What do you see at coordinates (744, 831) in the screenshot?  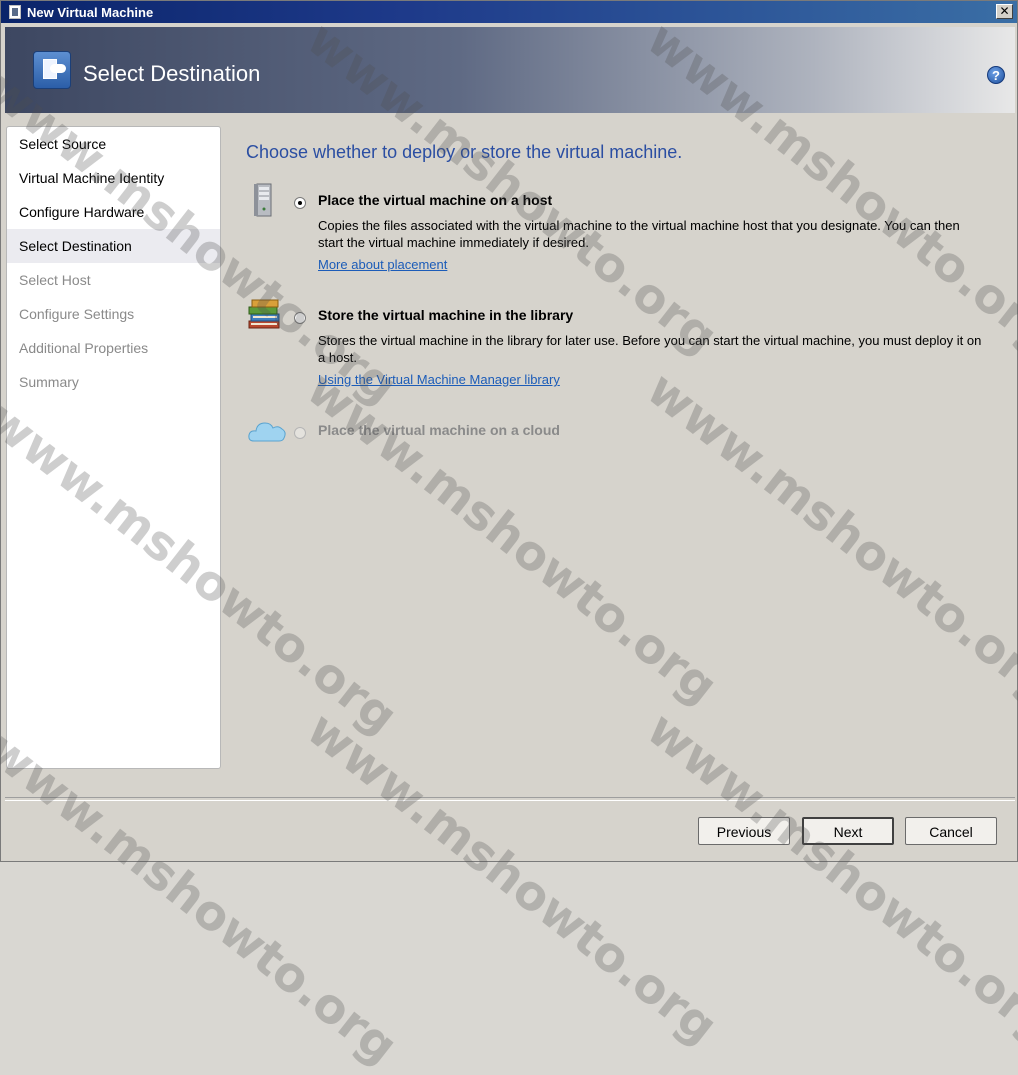 I see `previous-button: Previous` at bounding box center [744, 831].